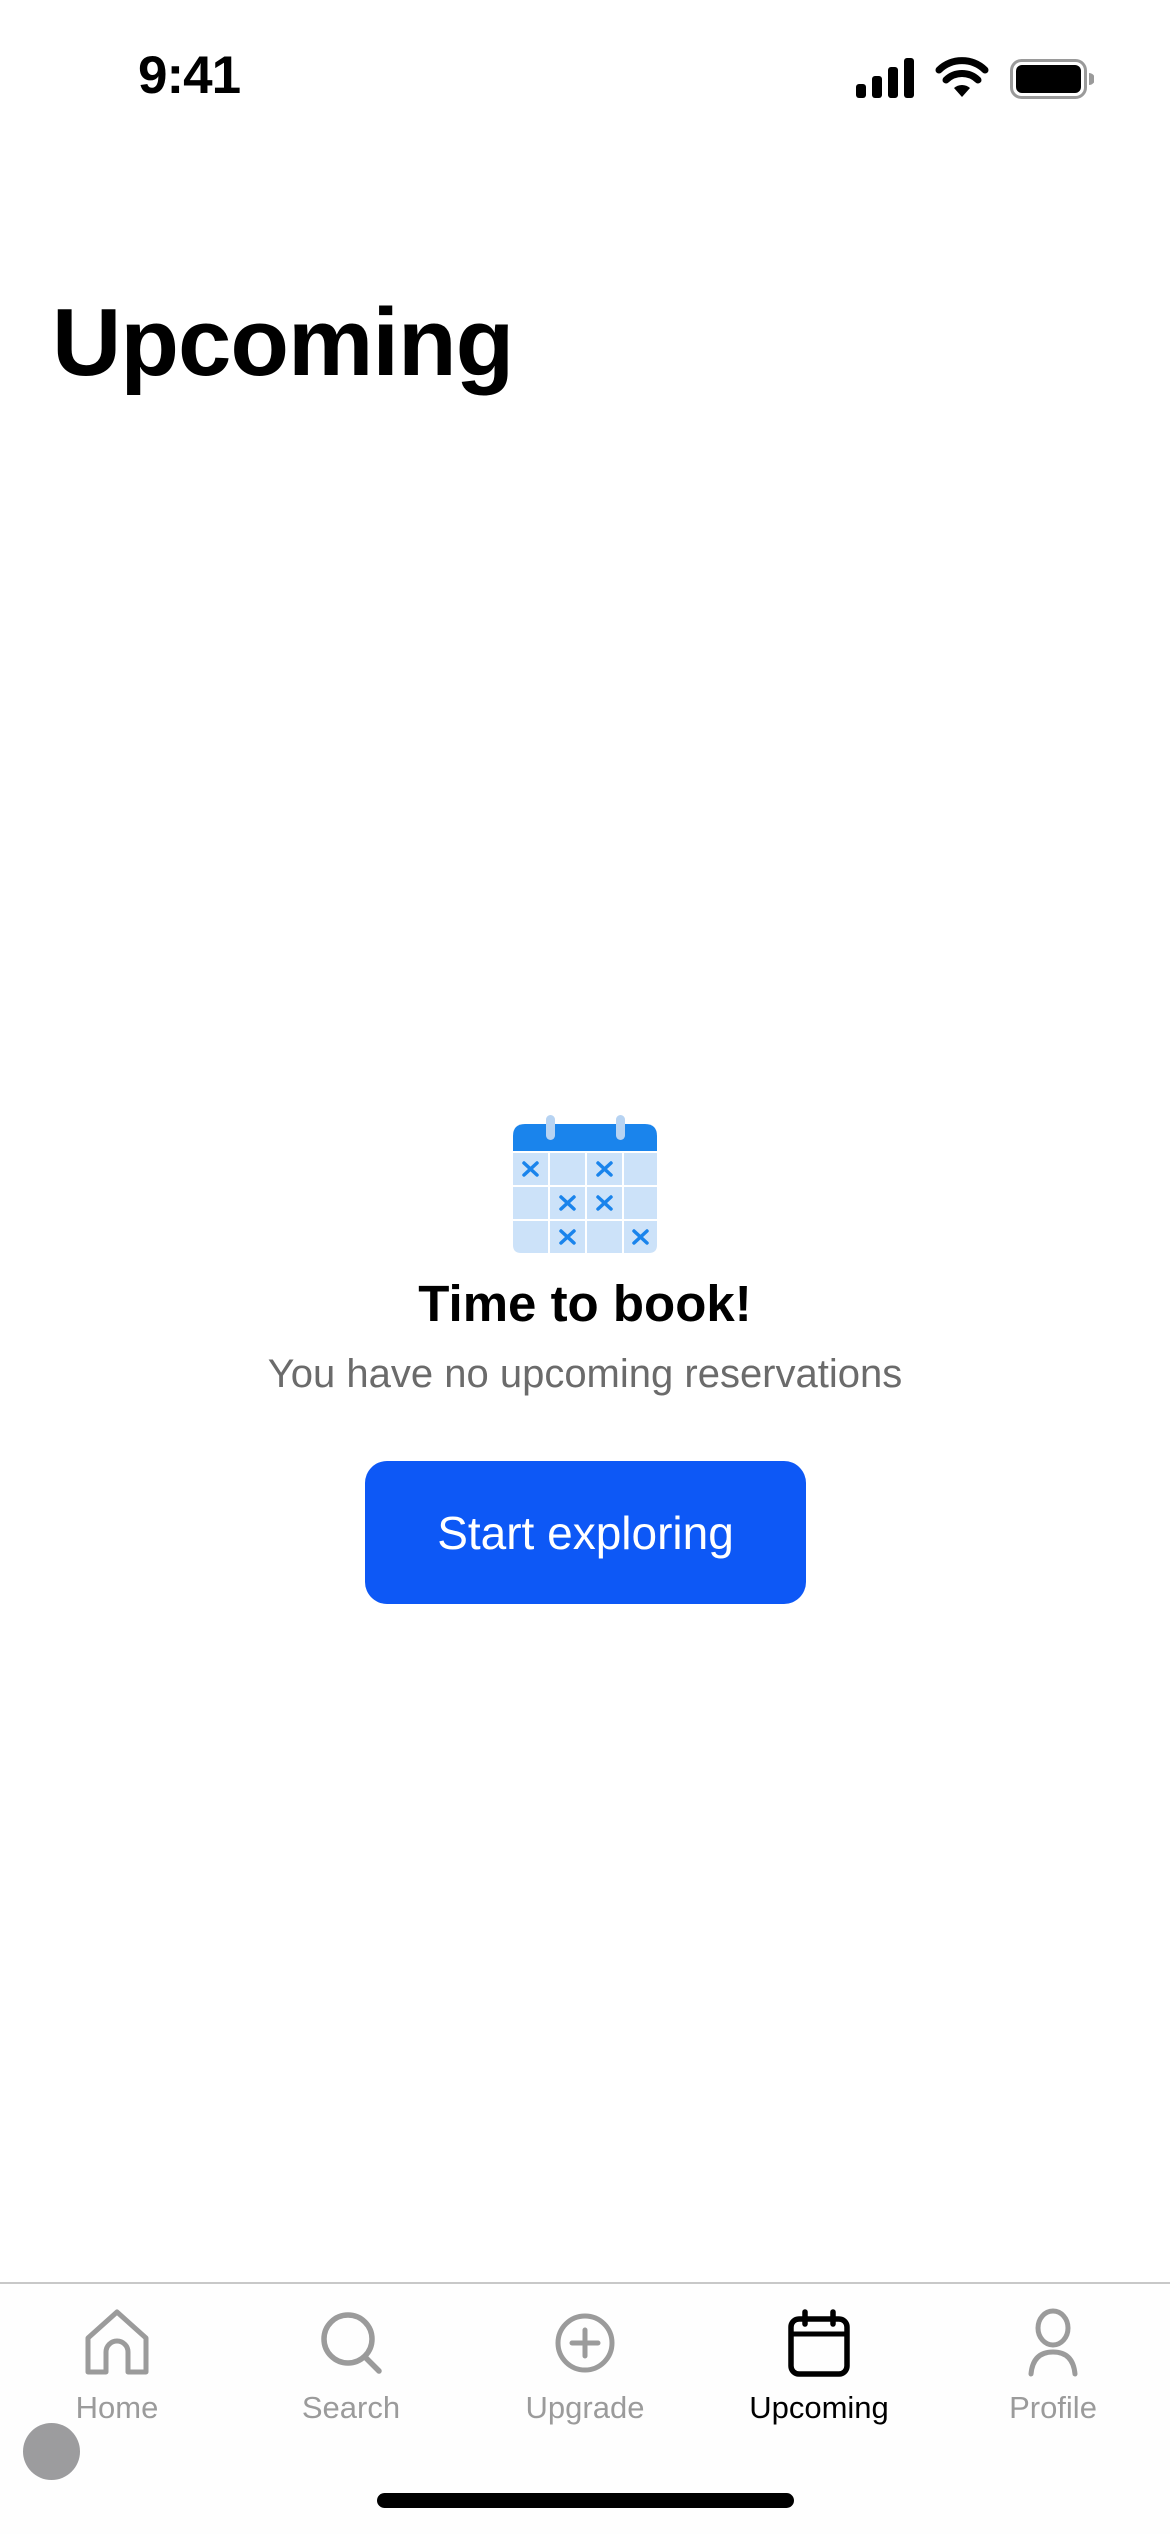 The height and width of the screenshot is (2534, 1170). What do you see at coordinates (351, 2343) in the screenshot?
I see `search-icon` at bounding box center [351, 2343].